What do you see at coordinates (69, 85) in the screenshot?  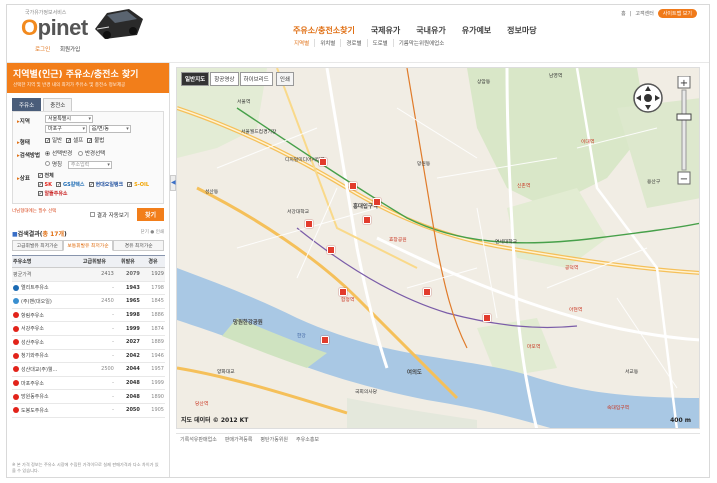 I see `sidebar-desc: 선택한 지역 및 반경 내의 최저가 주유소 및 충전소 정보제공` at bounding box center [69, 85].